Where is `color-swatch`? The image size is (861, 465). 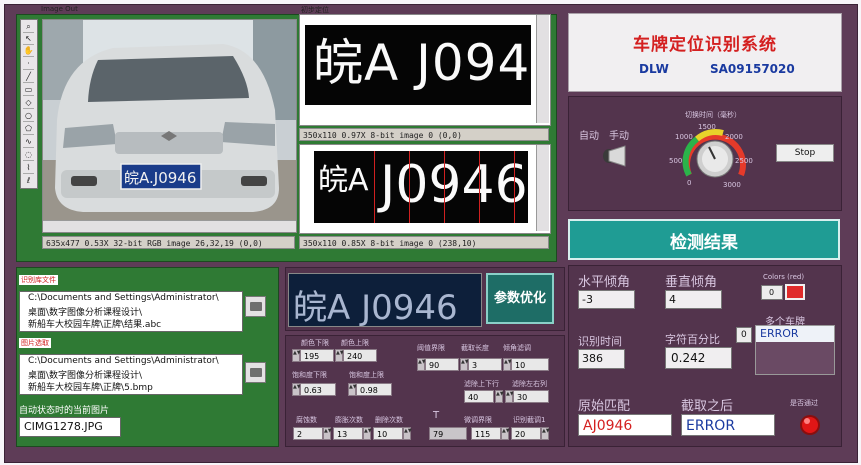
color-swatch is located at coordinates (795, 292).